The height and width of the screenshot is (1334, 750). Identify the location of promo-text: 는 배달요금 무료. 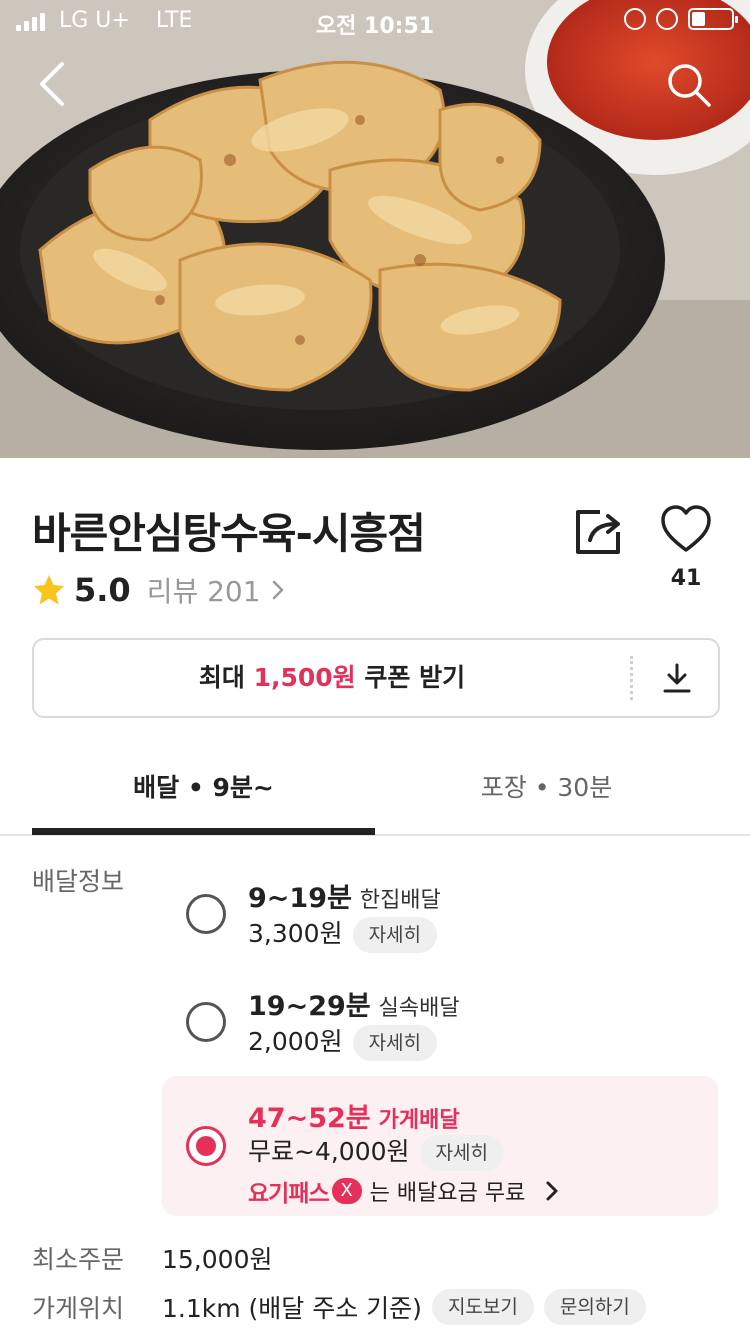
(447, 1193).